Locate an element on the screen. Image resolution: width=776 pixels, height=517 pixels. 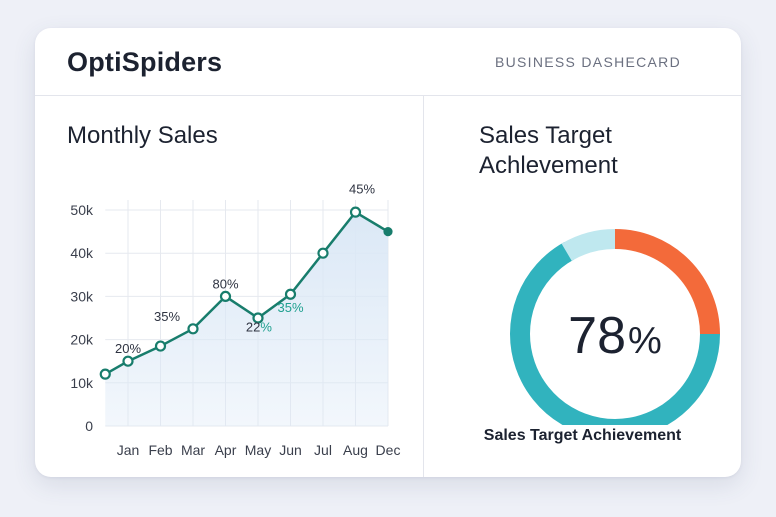
brand-title: OptiSpiders is located at coordinates (145, 62).